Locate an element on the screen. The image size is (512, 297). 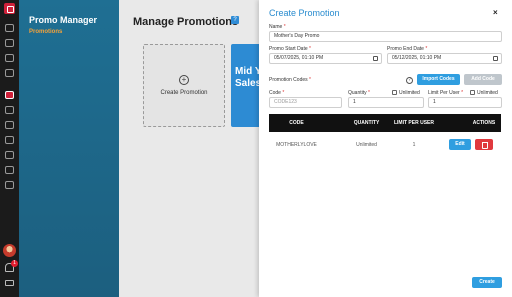
panel-title: Create Promotion is located at coordinates (304, 13).